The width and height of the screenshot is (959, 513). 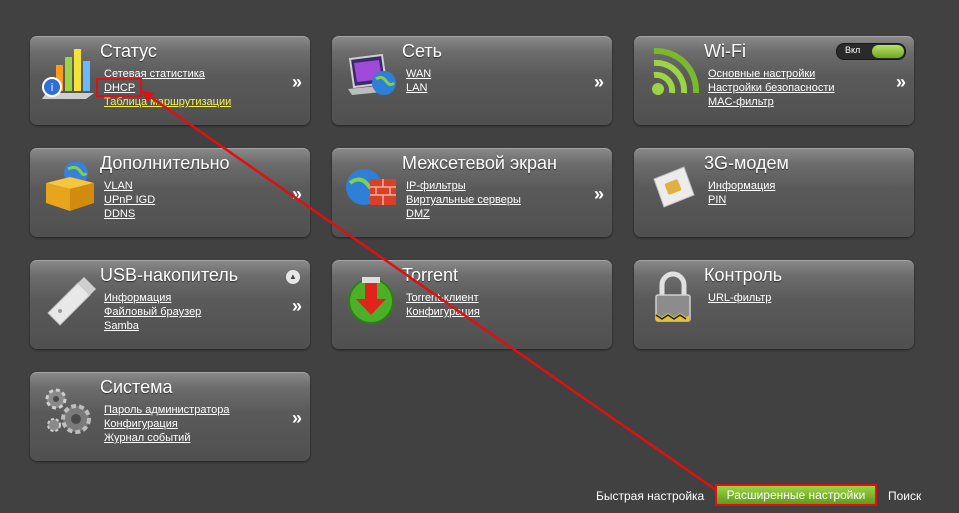 What do you see at coordinates (888, 51) in the screenshot?
I see `toggle-knob` at bounding box center [888, 51].